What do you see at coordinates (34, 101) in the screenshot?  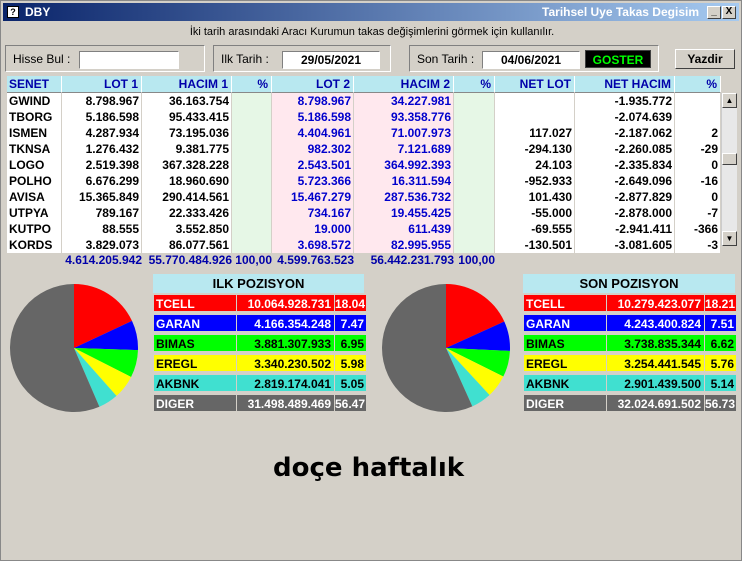 I see `cell-senet: GWIND` at bounding box center [34, 101].